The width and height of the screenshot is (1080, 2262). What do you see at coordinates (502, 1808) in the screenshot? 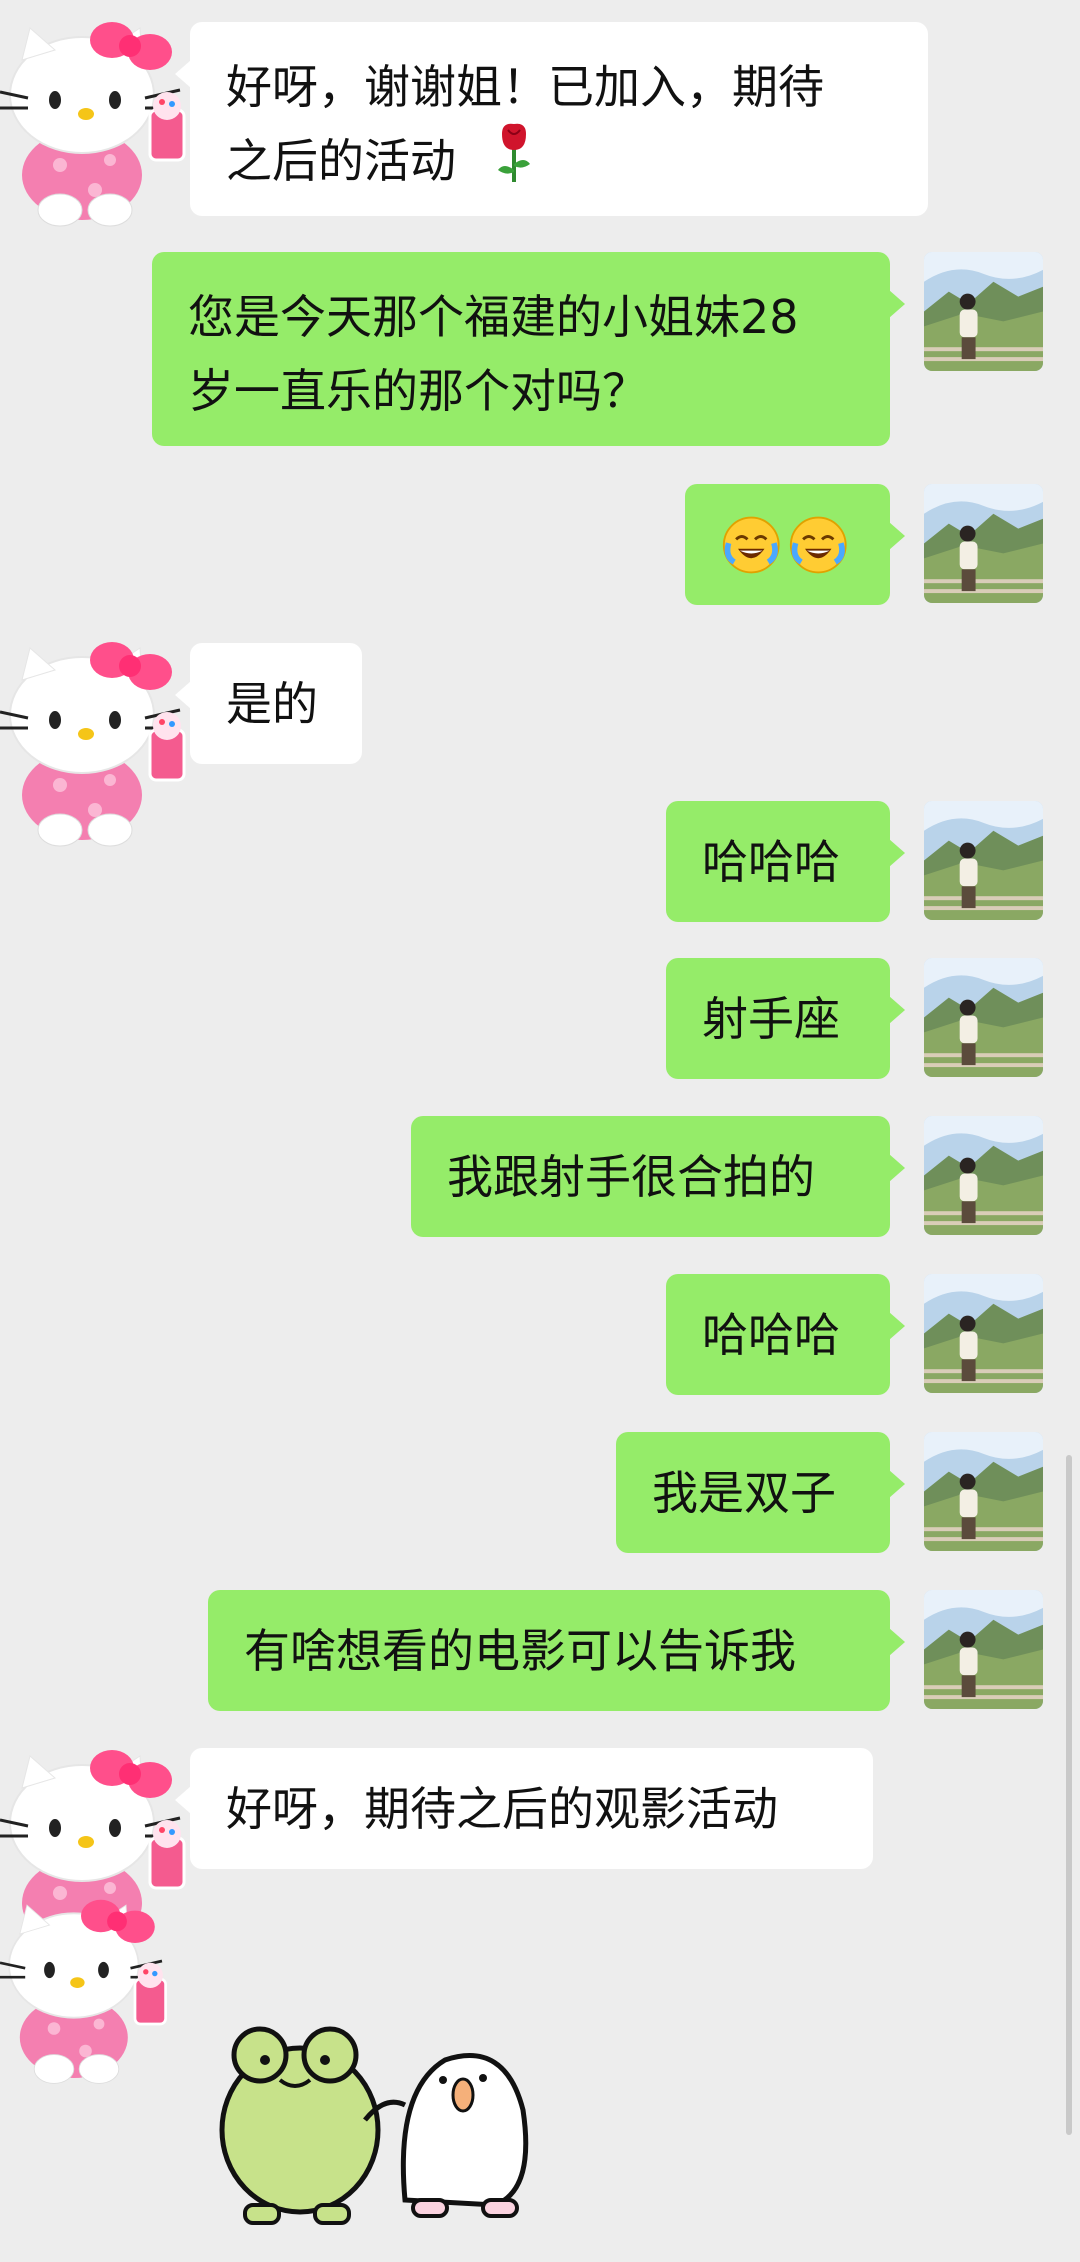
I see `message-text: 好呀，期待之后的观影活动` at bounding box center [502, 1808].